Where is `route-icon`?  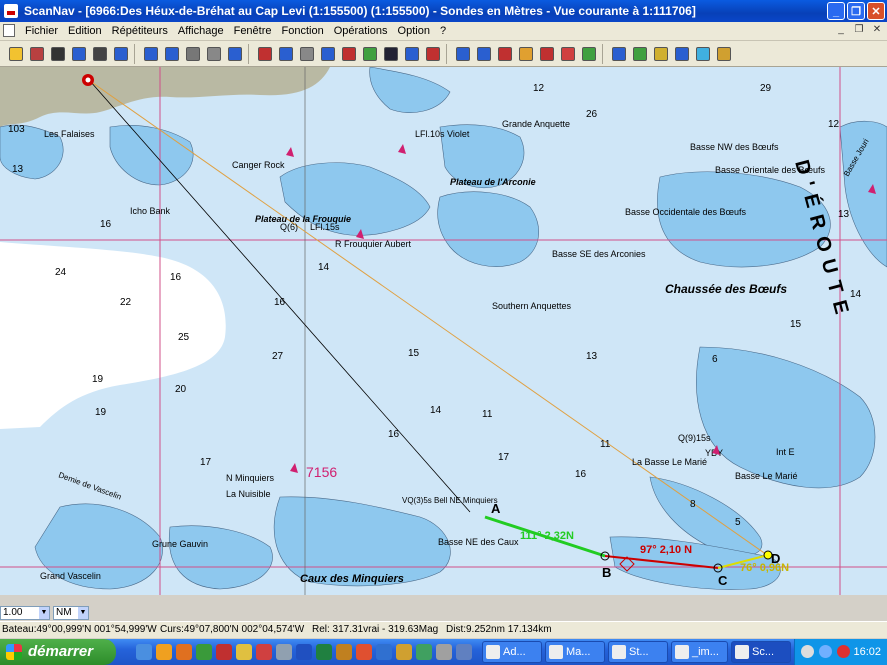 route-icon is located at coordinates (307, 54).